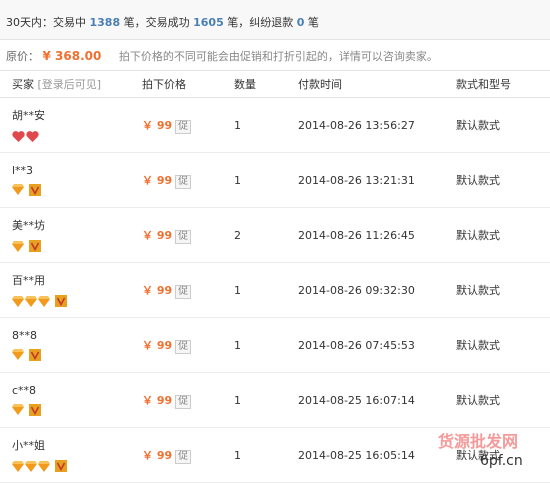  Describe the element at coordinates (71, 345) in the screenshot. I see `buyer-cell: 8**8` at that location.